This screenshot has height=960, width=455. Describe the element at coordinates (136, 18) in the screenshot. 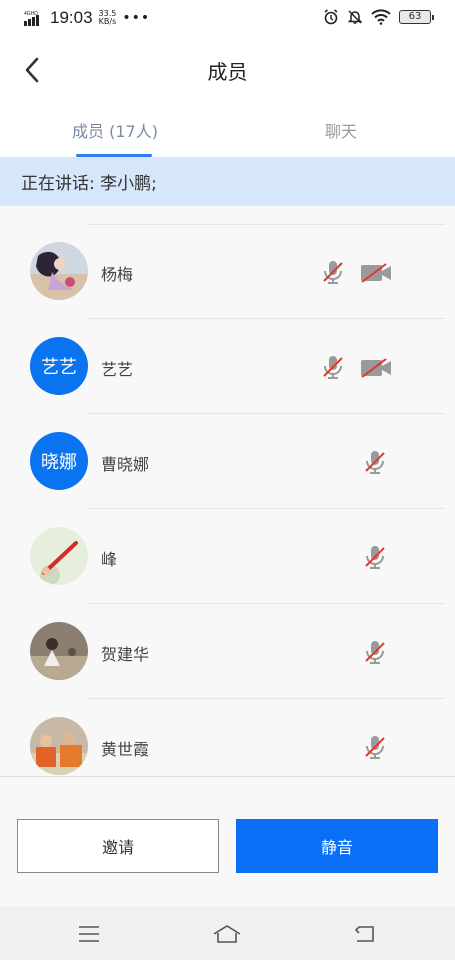

I see `more-notifications: •••` at that location.